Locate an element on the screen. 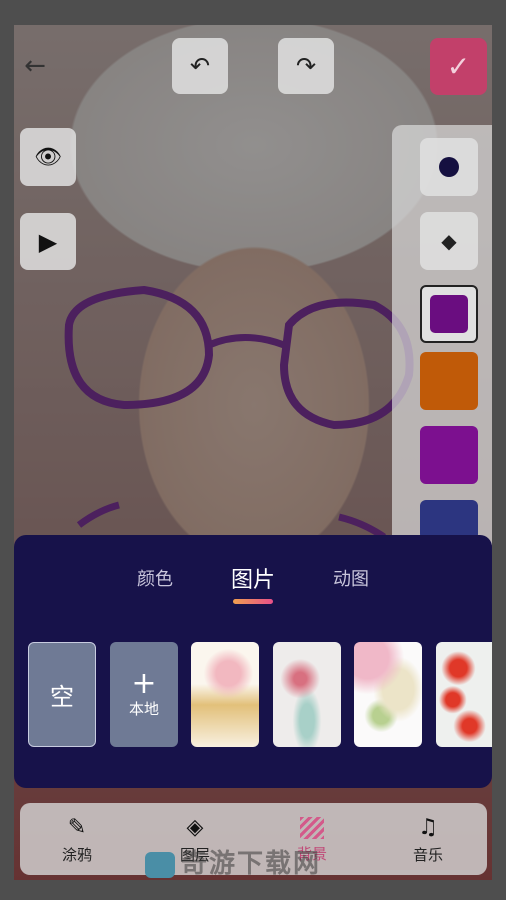  nav-item-doodle: ✎ 涂鸦 is located at coordinates (77, 840).